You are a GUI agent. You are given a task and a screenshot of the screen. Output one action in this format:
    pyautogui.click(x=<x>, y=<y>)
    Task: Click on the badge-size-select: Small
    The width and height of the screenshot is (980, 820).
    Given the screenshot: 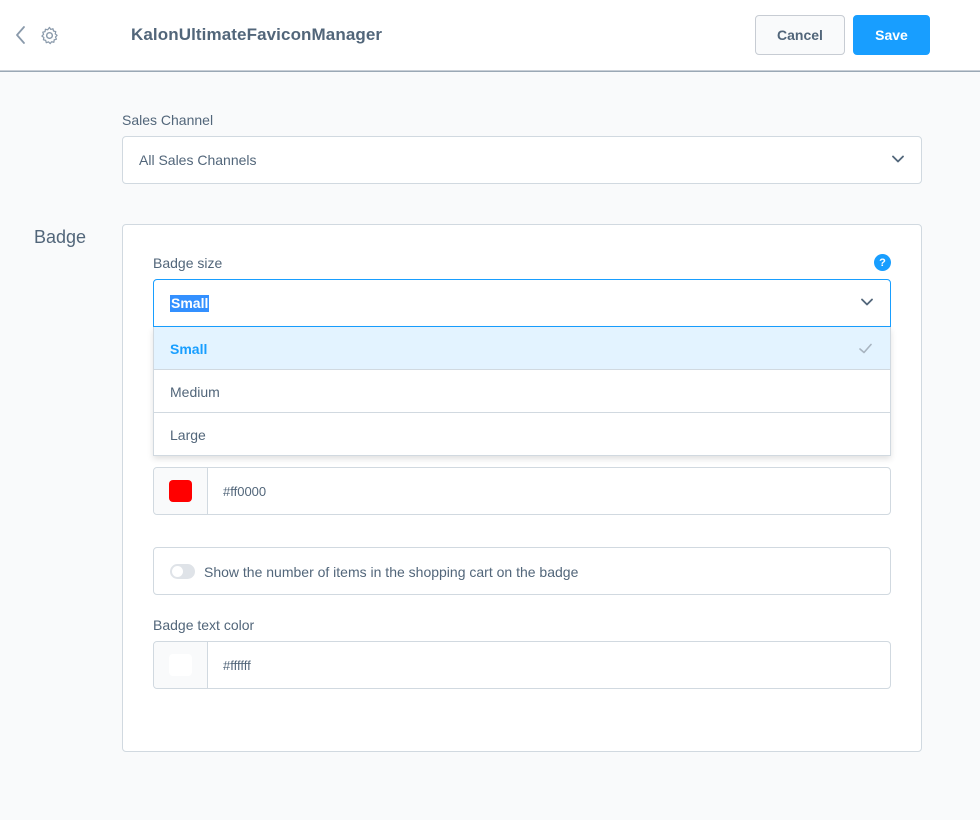 What is the action you would take?
    pyautogui.click(x=522, y=303)
    